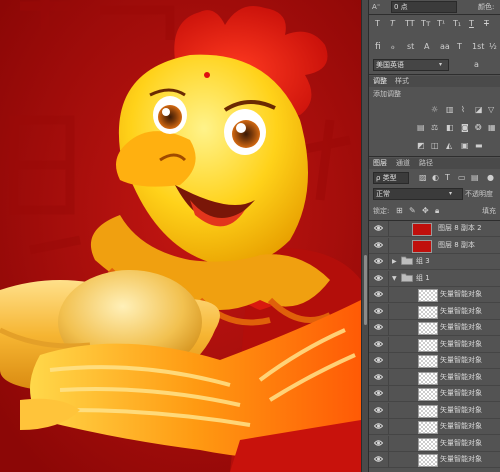  What do you see at coordinates (393, 47) in the screenshot?
I see `old-style-icon: ℴ` at bounding box center [393, 47].